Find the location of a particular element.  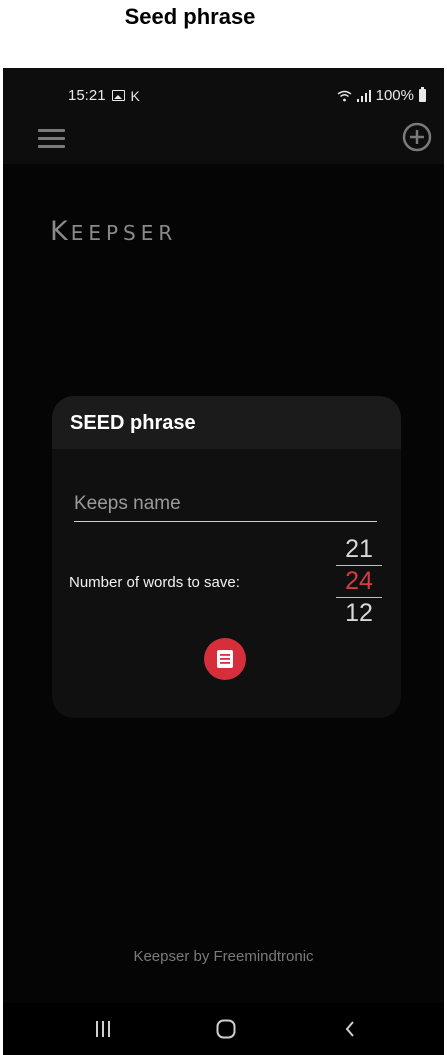

app-bar is located at coordinates (223, 142).